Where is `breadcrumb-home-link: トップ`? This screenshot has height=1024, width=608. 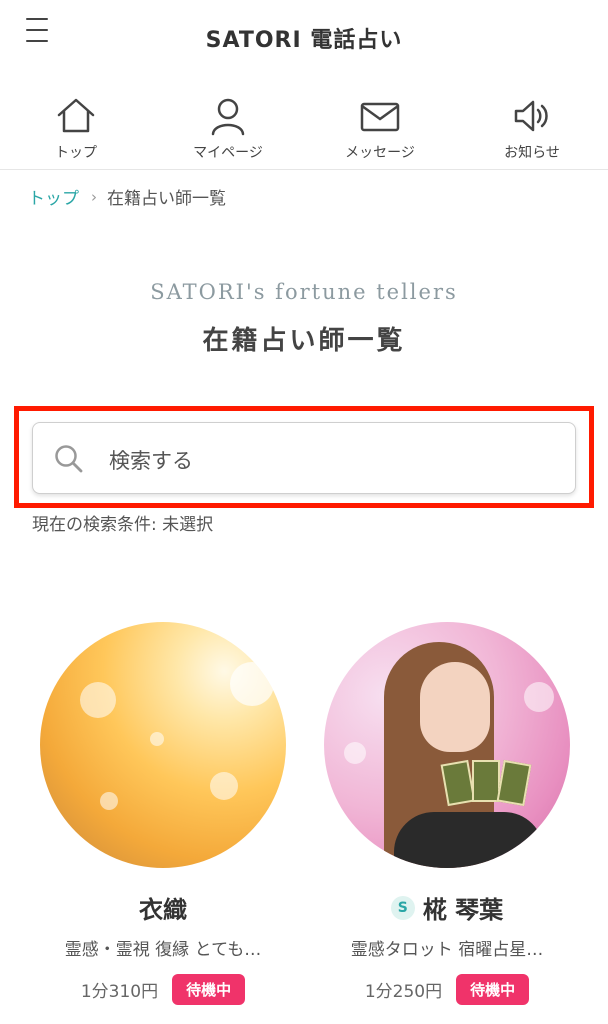
breadcrumb-home-link: トップ is located at coordinates (53, 196).